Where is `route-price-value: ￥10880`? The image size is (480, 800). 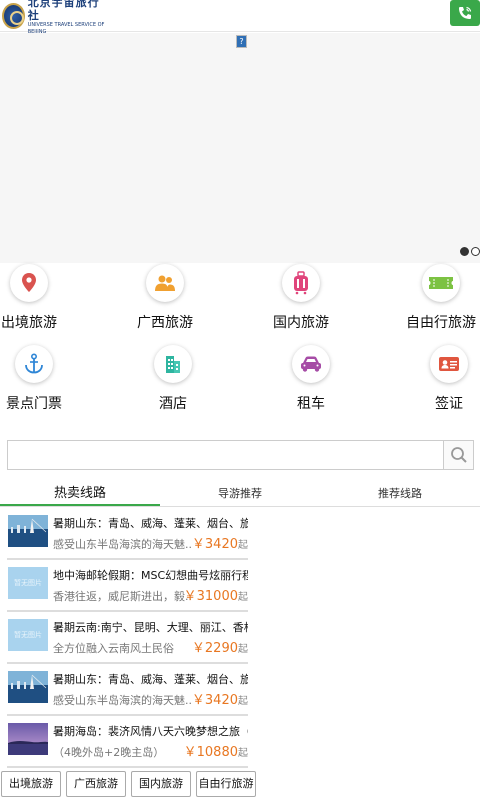
route-price-value: ￥10880 is located at coordinates (210, 752).